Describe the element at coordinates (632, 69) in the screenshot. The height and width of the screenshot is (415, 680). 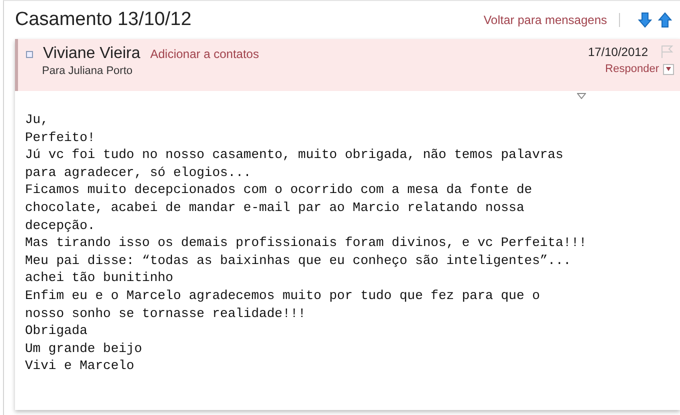
I see `reply-button: Responder` at that location.